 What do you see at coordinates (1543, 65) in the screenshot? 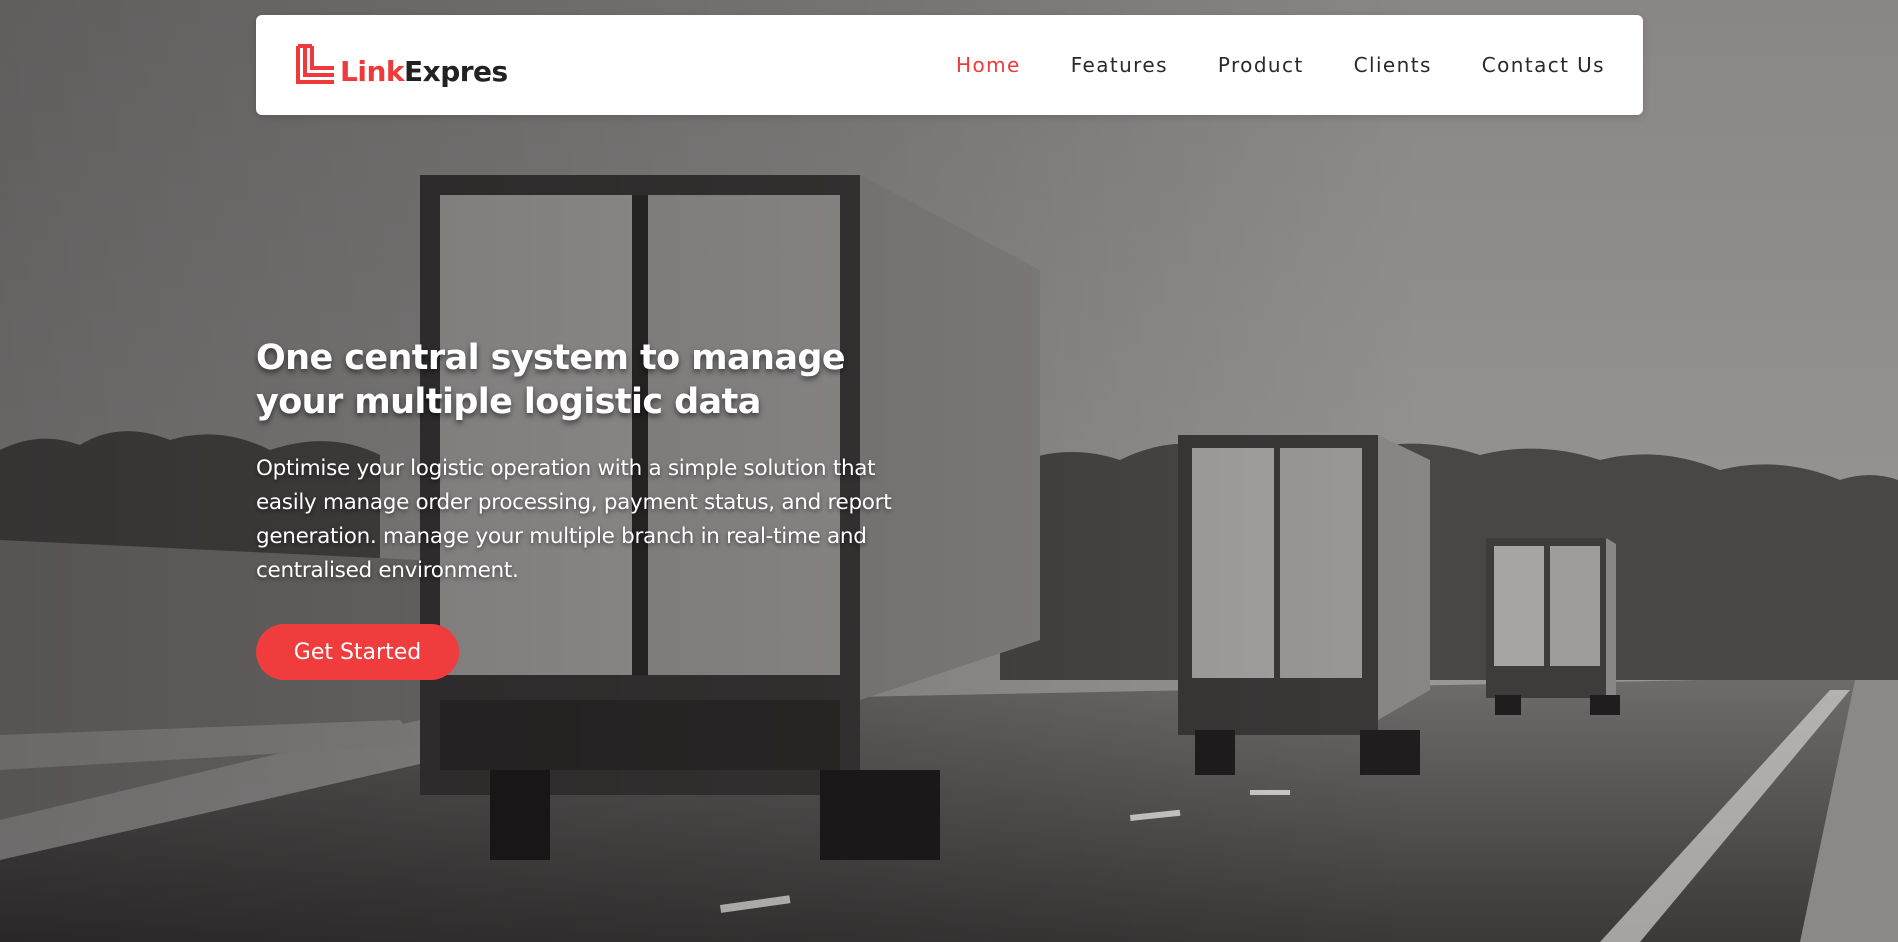
I see `nav-link-contact-us: Contact Us` at bounding box center [1543, 65].